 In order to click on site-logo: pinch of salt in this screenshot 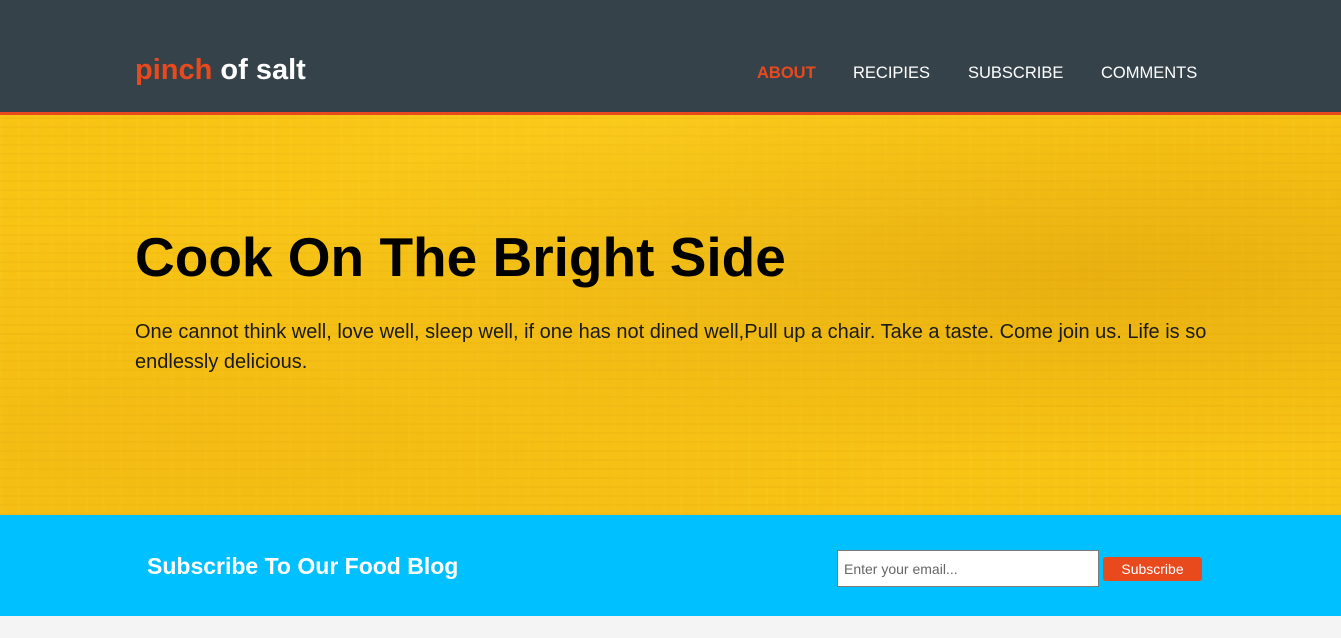, I will do `click(220, 70)`.